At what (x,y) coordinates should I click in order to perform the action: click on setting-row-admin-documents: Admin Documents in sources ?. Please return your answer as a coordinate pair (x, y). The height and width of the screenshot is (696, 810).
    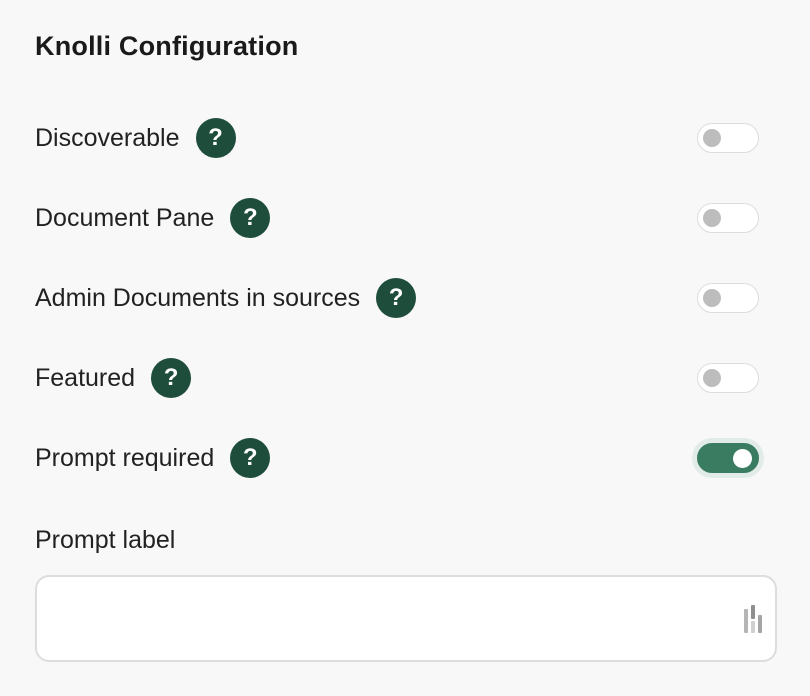
    Looking at the image, I should click on (397, 298).